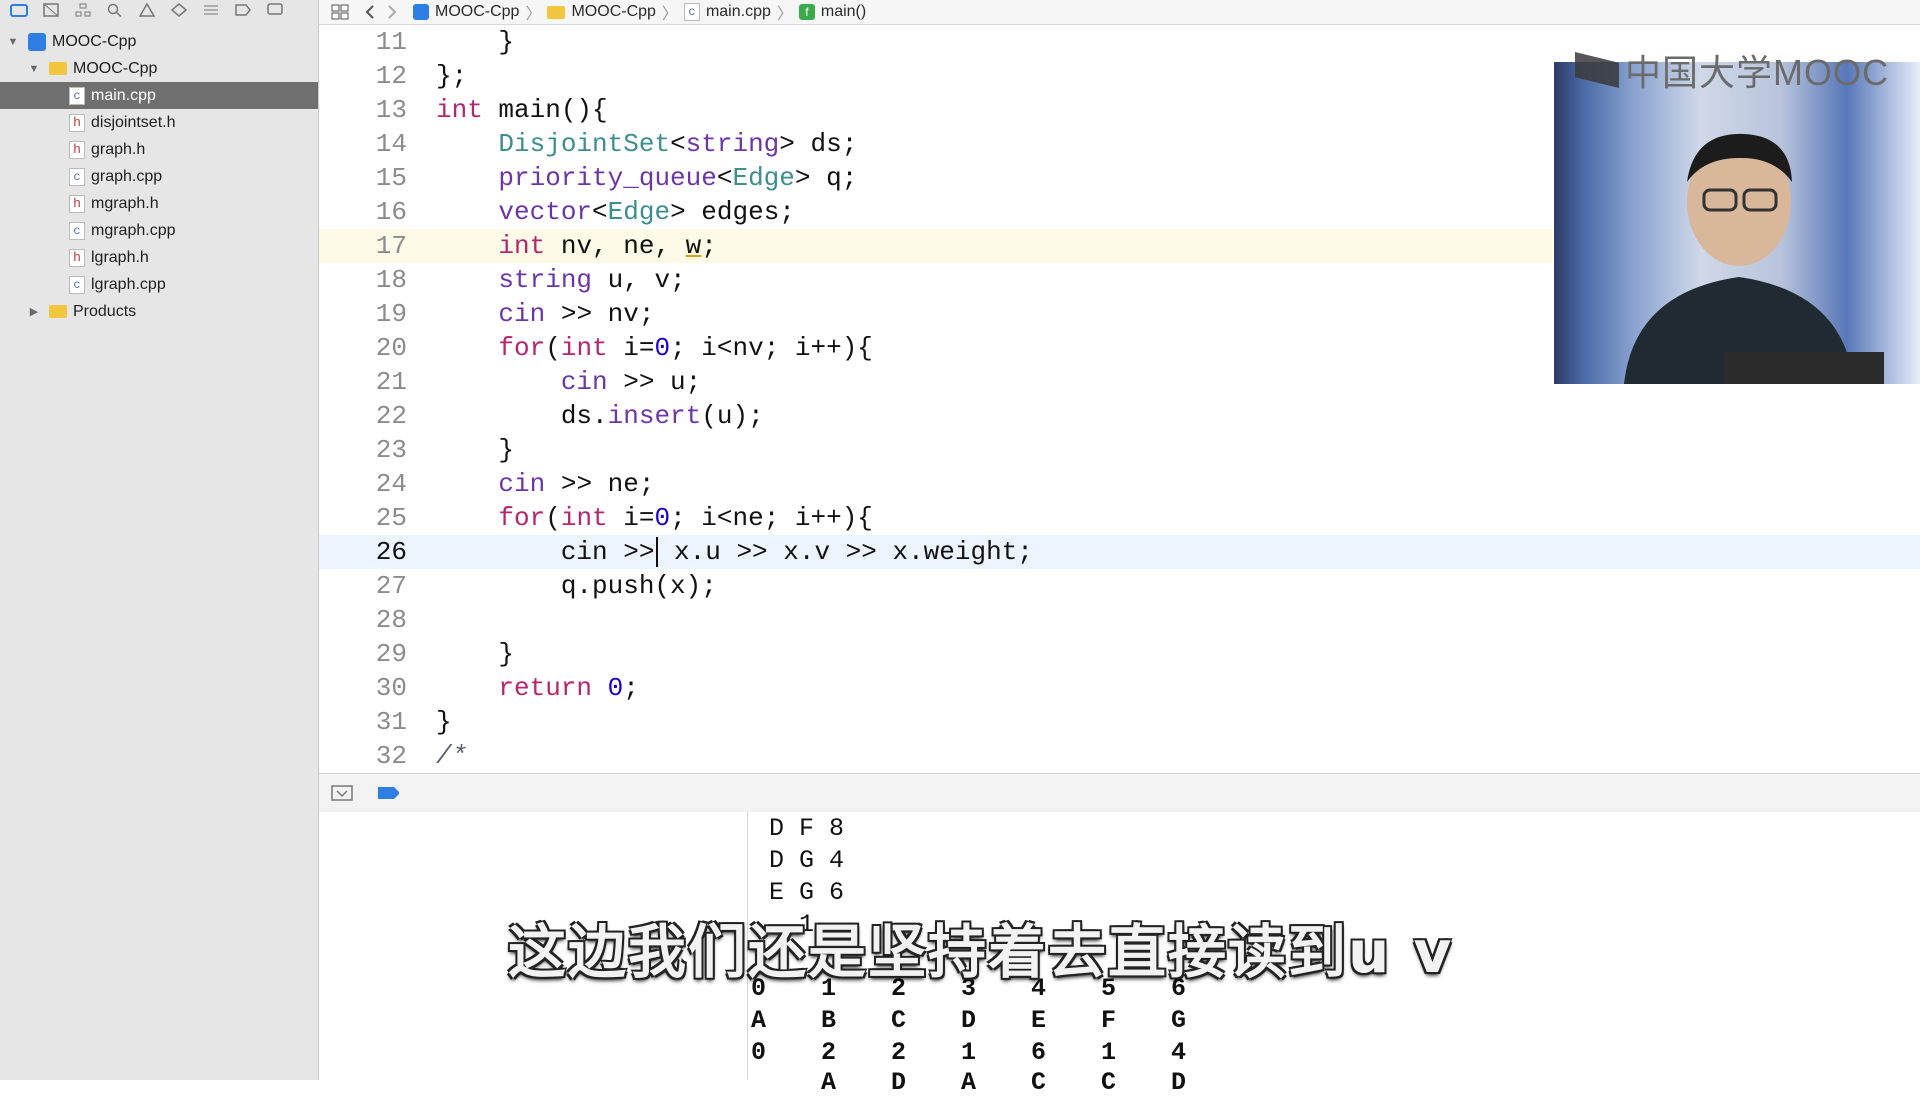  Describe the element at coordinates (159, 257) in the screenshot. I see `tree-item-file: h lgraph.h` at that location.